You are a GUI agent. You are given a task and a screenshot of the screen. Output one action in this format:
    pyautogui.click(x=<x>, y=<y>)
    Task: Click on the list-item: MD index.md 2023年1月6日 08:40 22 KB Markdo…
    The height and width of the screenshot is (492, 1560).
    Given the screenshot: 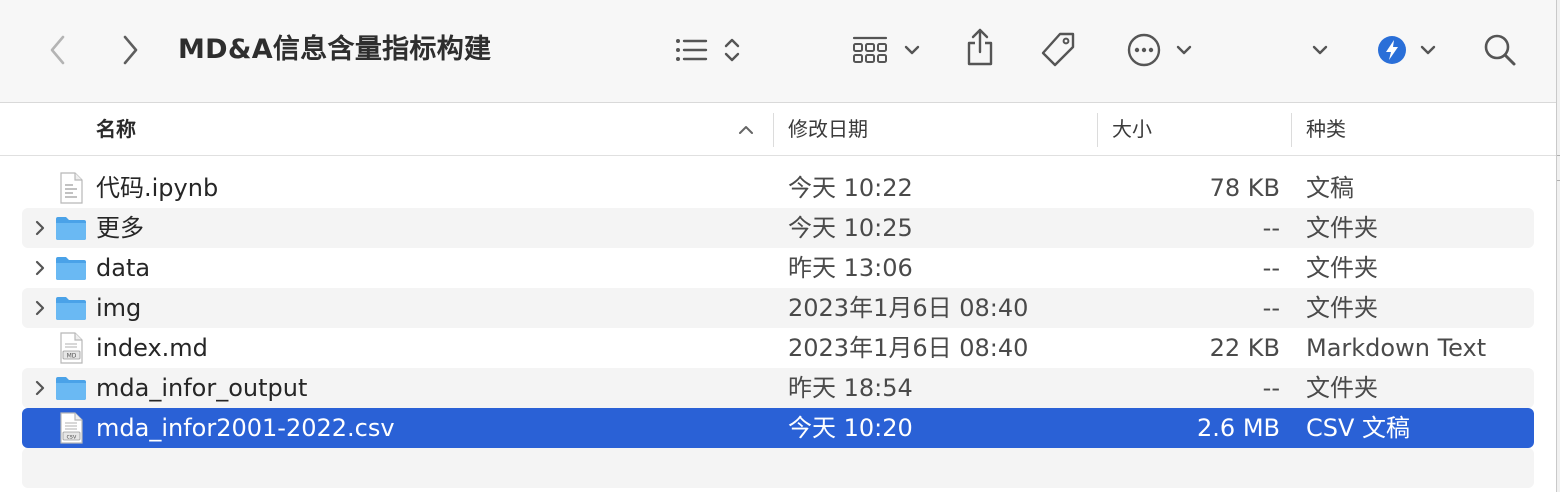 What is the action you would take?
    pyautogui.click(x=778, y=348)
    